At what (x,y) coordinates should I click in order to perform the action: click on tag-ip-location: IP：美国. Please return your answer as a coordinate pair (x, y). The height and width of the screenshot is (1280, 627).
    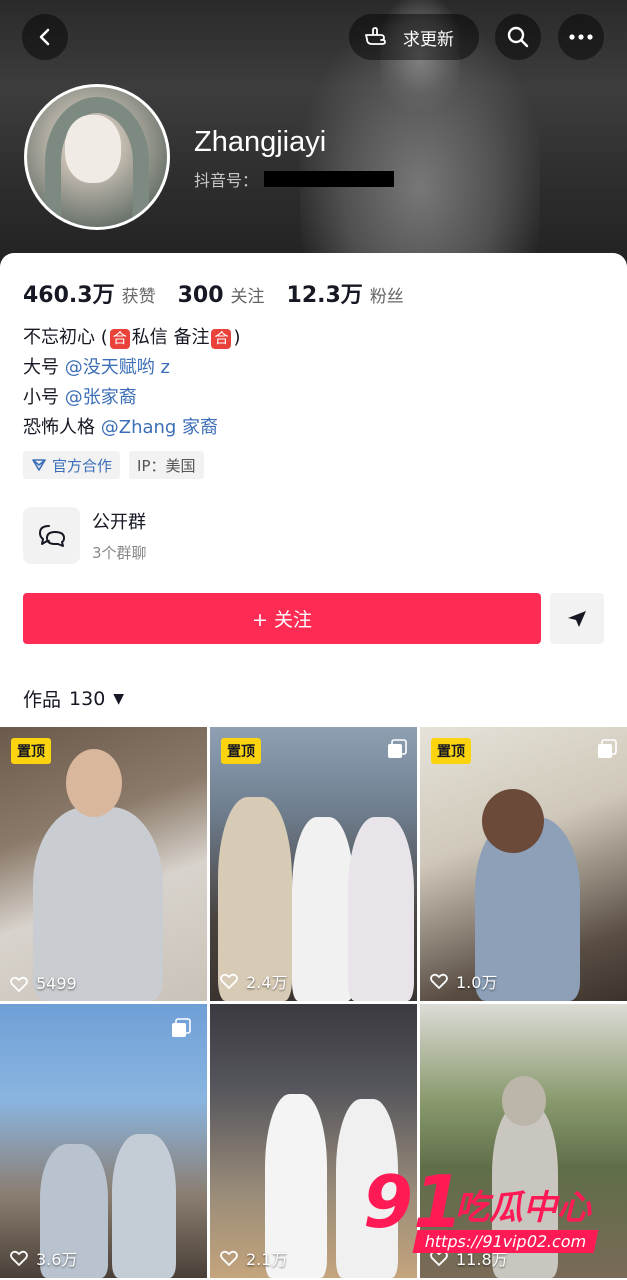
    Looking at the image, I should click on (166, 465).